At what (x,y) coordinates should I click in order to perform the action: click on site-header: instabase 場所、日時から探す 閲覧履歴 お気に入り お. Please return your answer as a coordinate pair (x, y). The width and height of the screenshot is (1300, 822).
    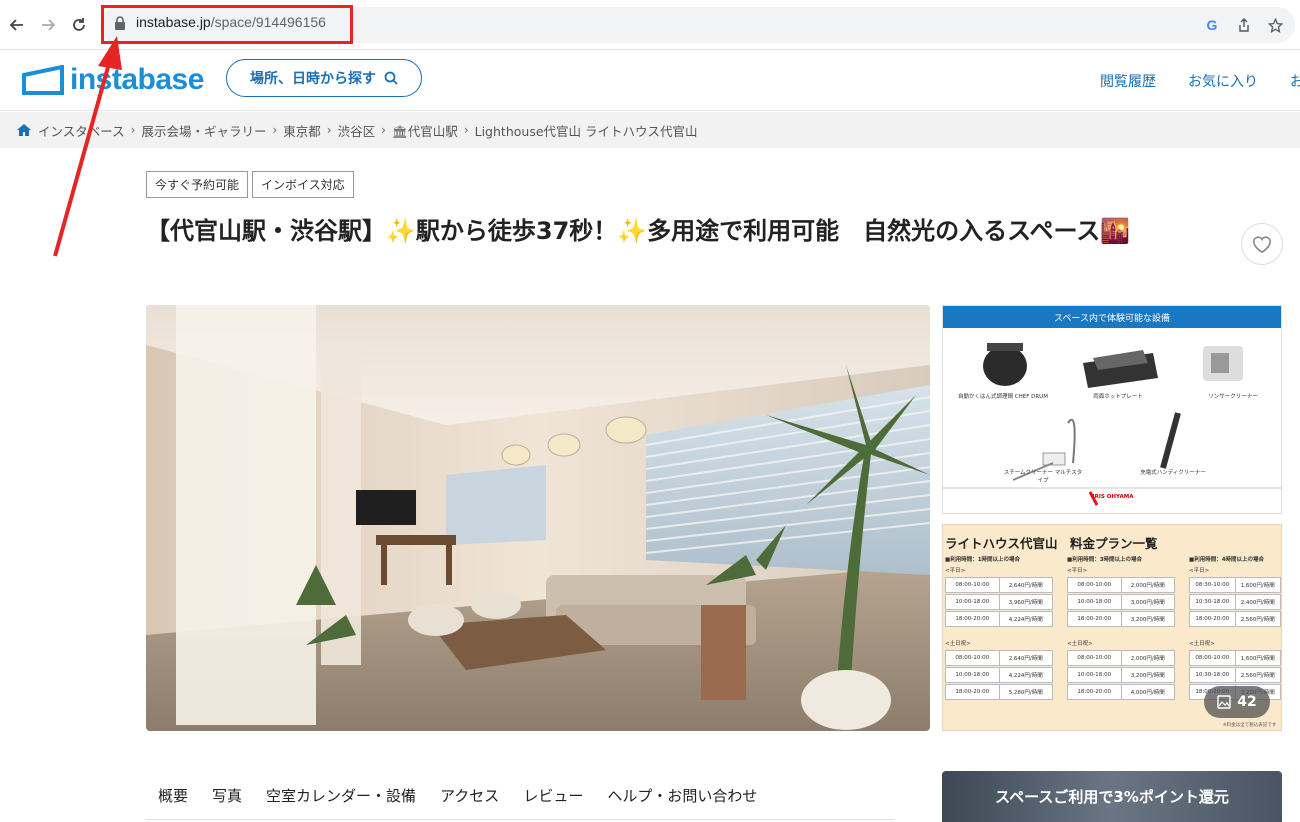
    Looking at the image, I should click on (650, 81).